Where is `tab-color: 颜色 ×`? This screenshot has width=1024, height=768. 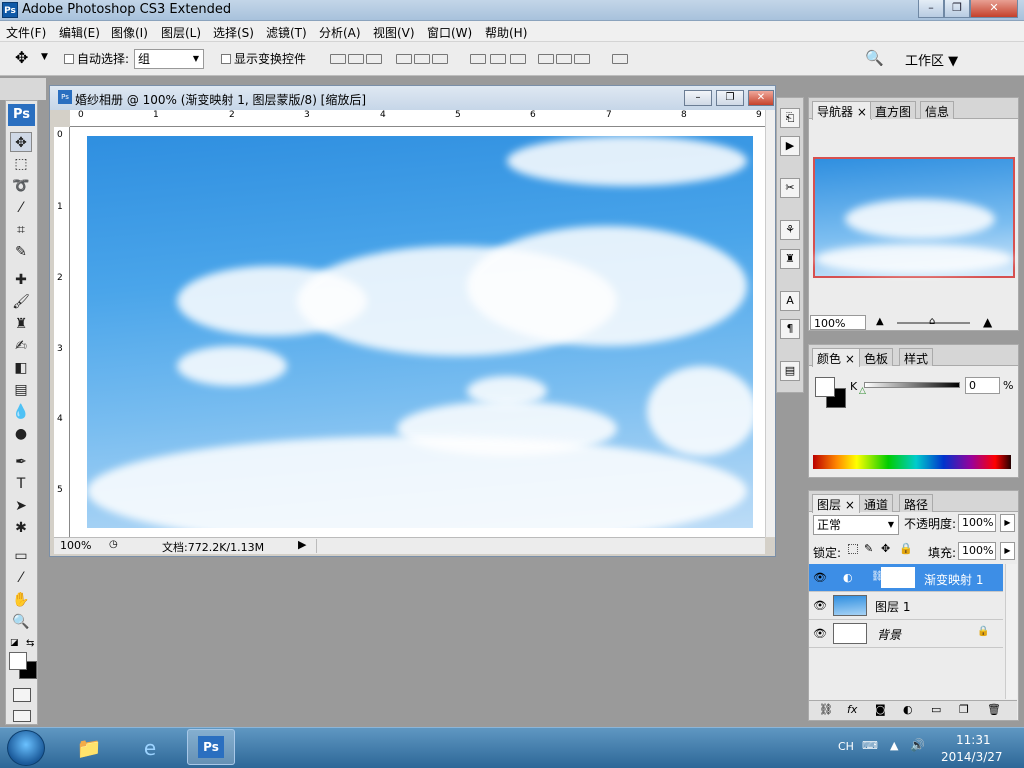
tab-color: 颜色 × is located at coordinates (836, 357).